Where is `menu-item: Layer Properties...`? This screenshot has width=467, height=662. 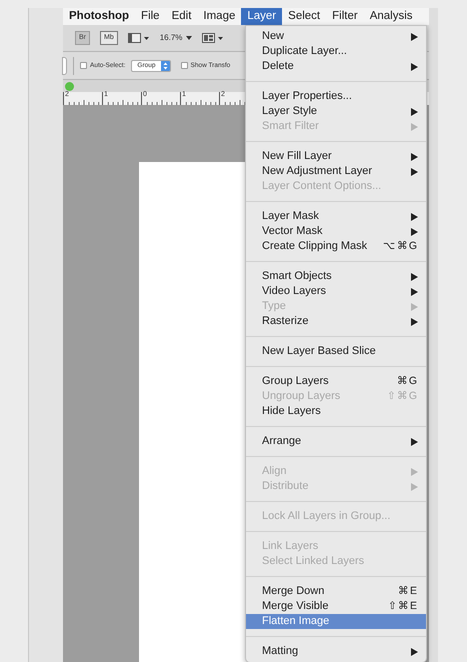
menu-item: Layer Properties... is located at coordinates (336, 96).